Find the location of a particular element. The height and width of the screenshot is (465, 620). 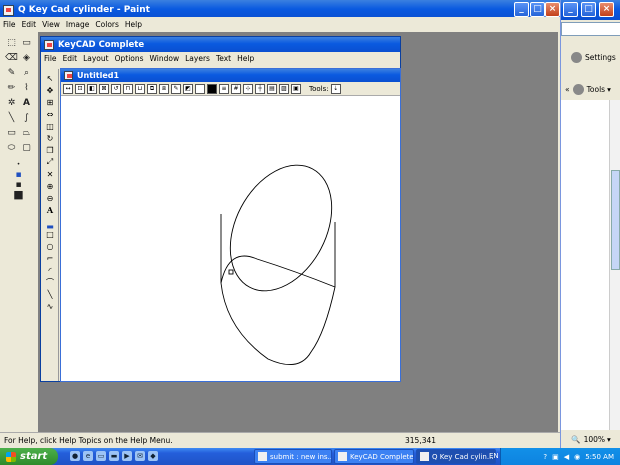

pan-icon: ✥ is located at coordinates (50, 90).